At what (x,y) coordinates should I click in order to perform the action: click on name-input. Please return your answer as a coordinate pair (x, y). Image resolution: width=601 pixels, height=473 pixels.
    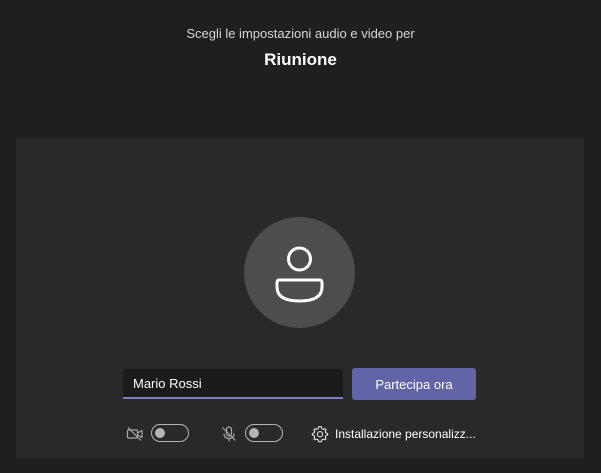
    Looking at the image, I should click on (233, 384).